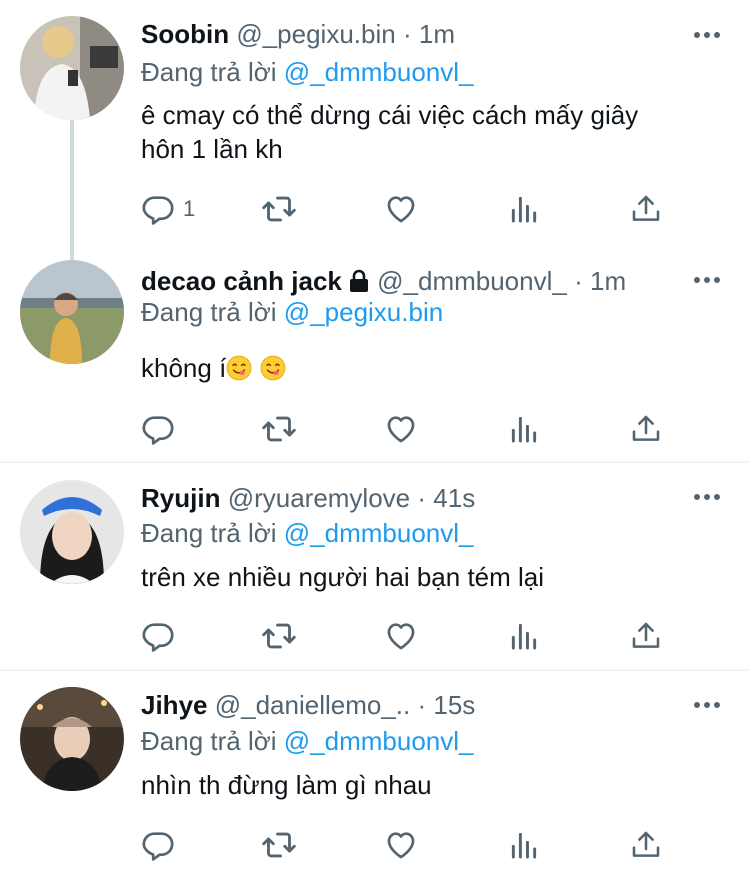 The height and width of the screenshot is (879, 750). What do you see at coordinates (363, 312) in the screenshot?
I see `replying-to-link: @_pegixu.bin` at bounding box center [363, 312].